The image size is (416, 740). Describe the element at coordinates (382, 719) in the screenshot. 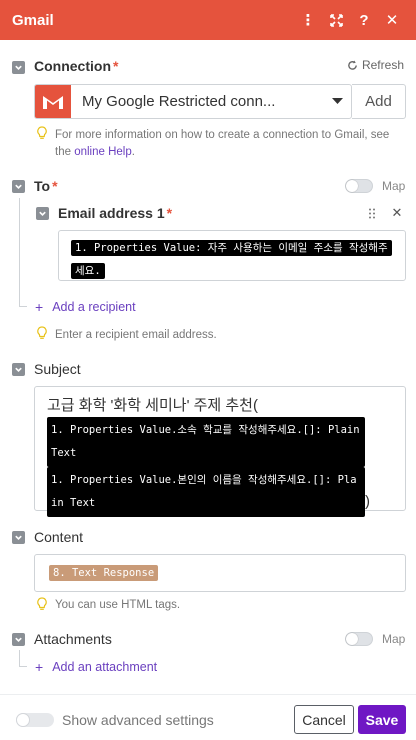

I see `save-button: Save` at that location.